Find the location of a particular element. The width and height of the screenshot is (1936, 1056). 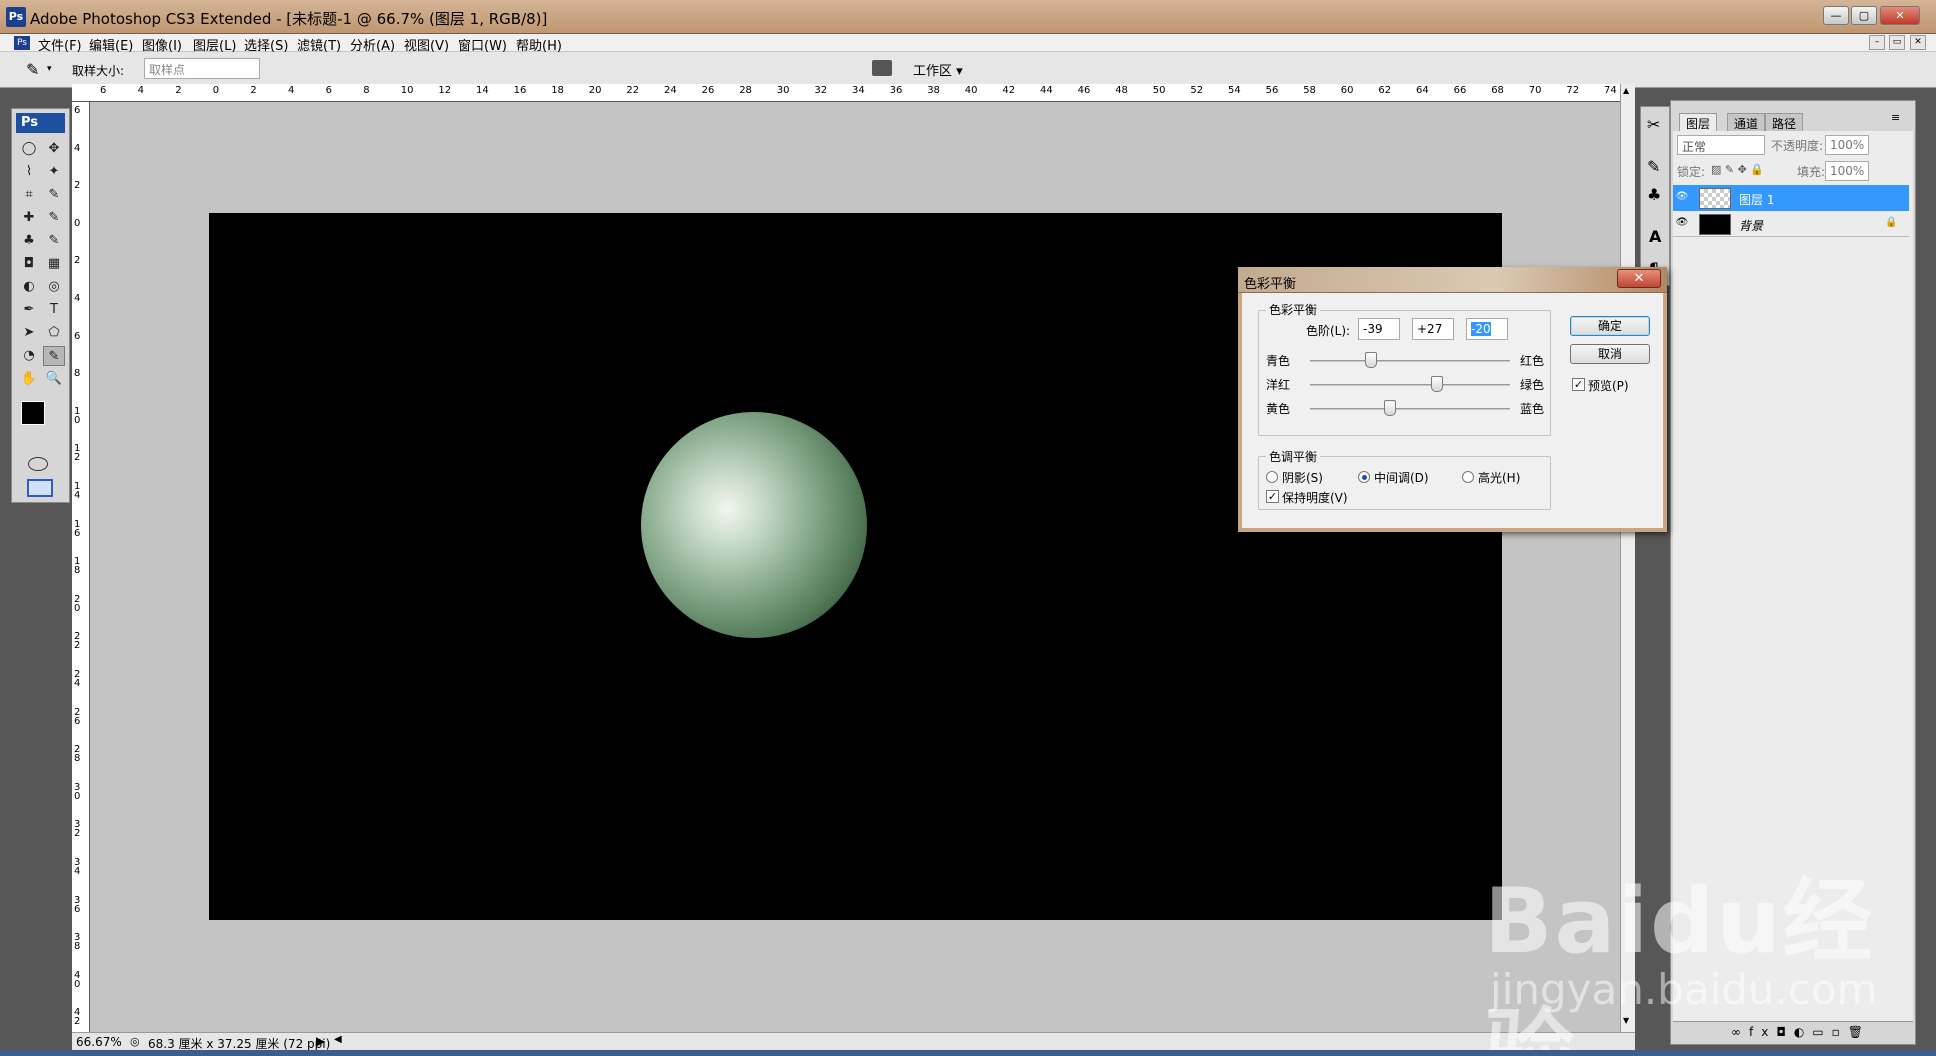

midtones-radio is located at coordinates (1364, 477).